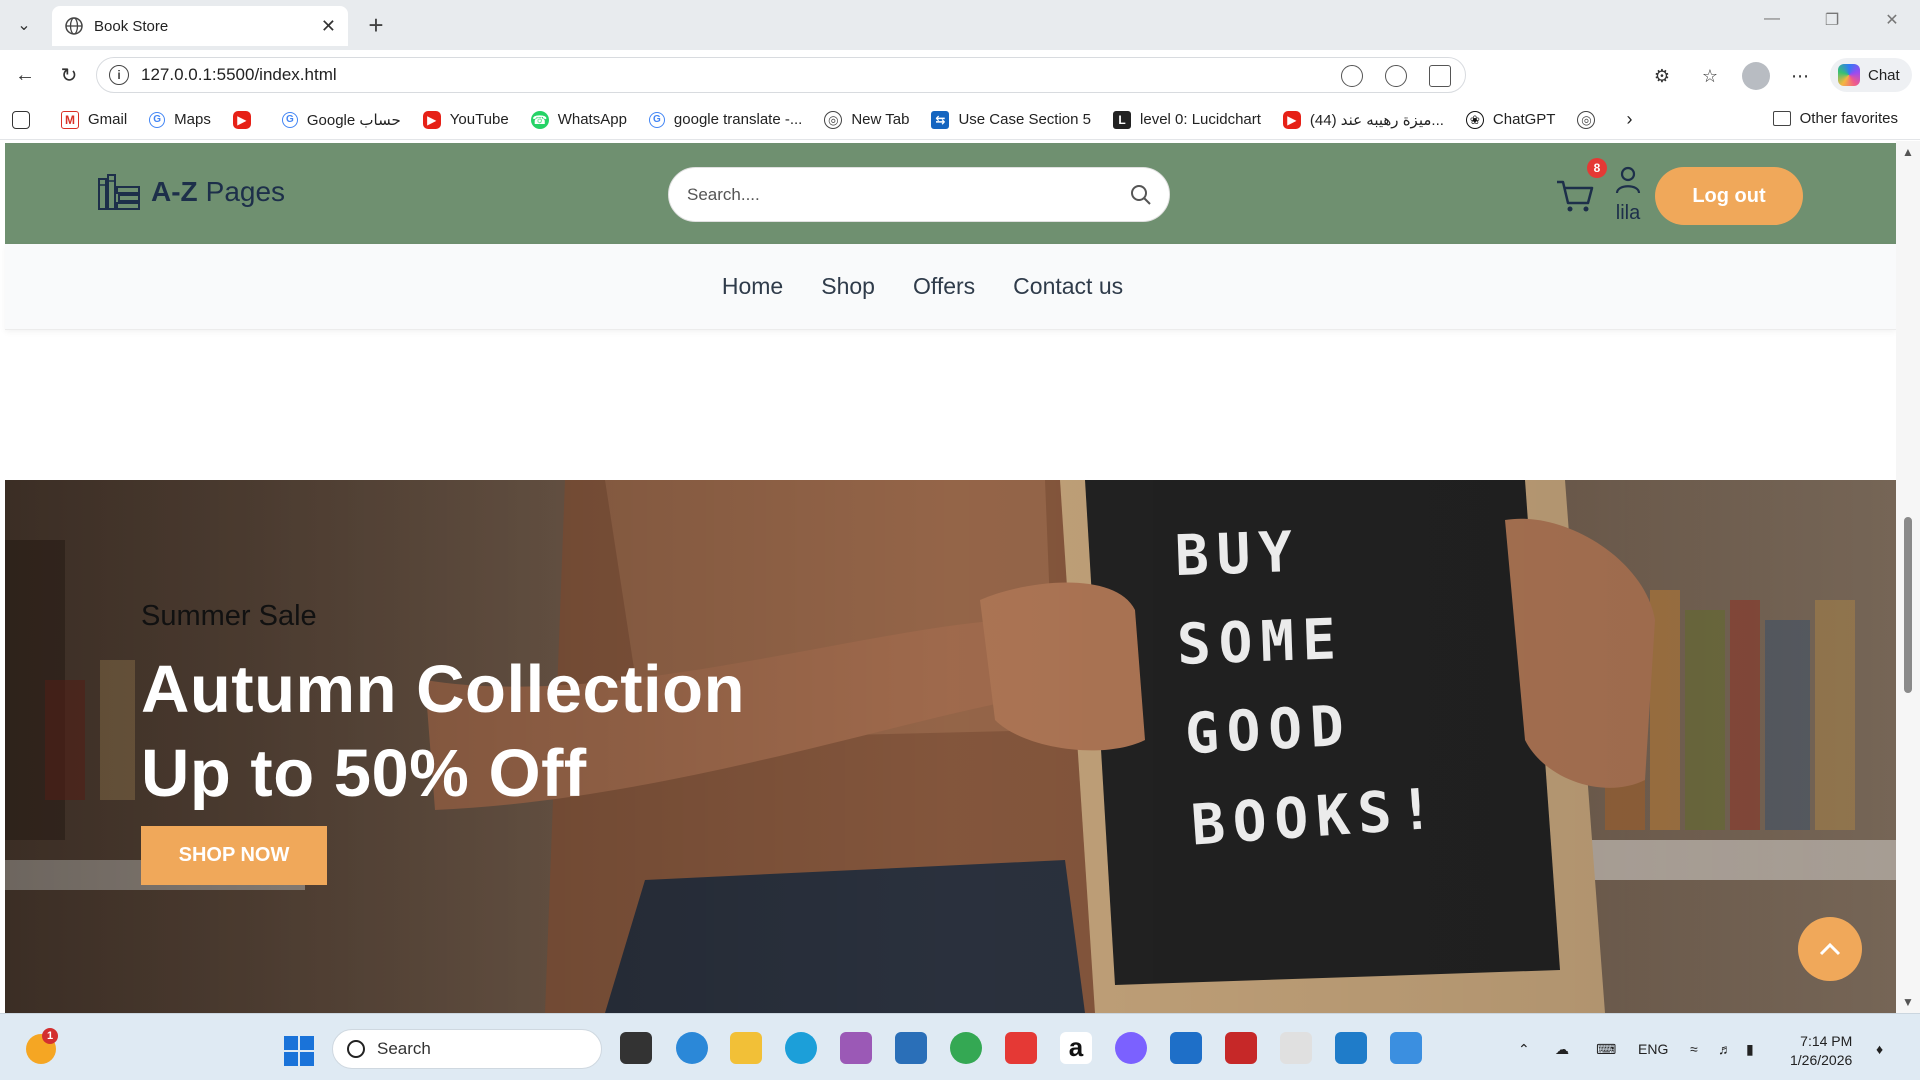 This screenshot has height=1080, width=1920. I want to click on copilot-taskbar-icon, so click(692, 1048).